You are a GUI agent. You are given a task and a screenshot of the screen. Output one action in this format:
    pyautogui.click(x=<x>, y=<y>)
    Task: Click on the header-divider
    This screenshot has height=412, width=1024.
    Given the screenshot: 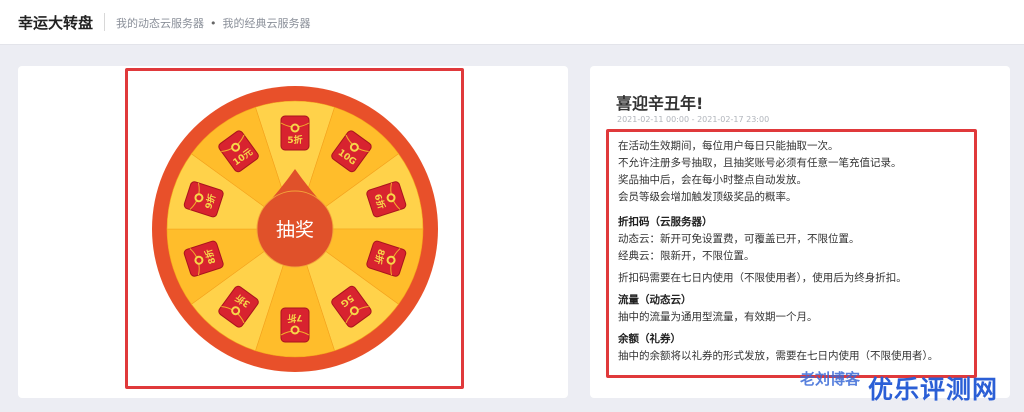 What is the action you would take?
    pyautogui.click(x=104, y=22)
    